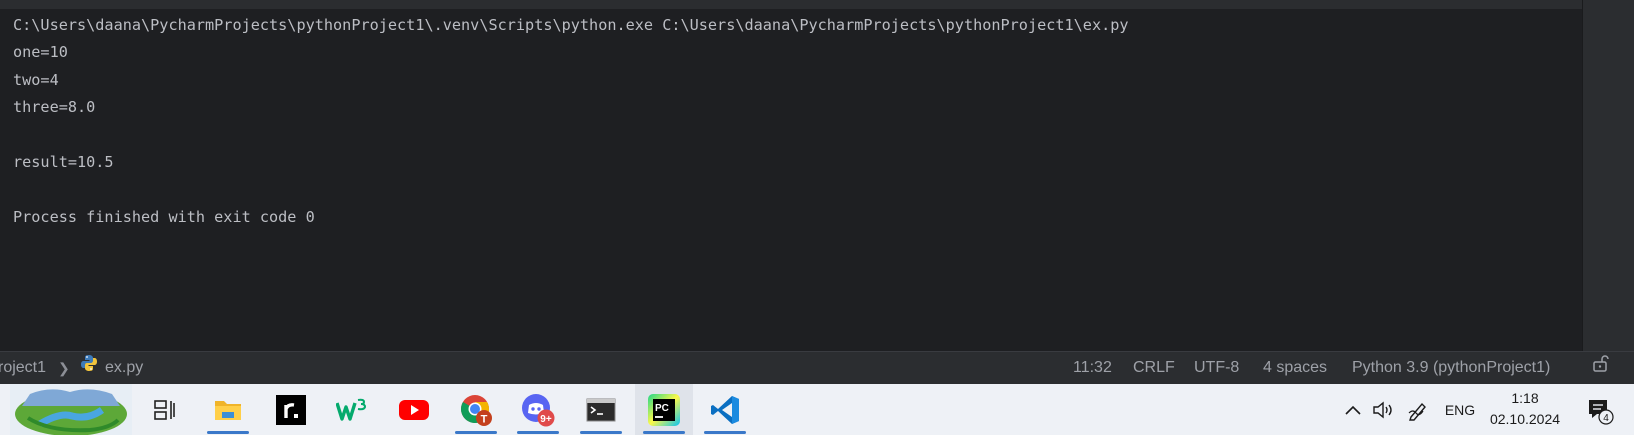  What do you see at coordinates (1092, 368) in the screenshot?
I see `caret-position: 11:32` at bounding box center [1092, 368].